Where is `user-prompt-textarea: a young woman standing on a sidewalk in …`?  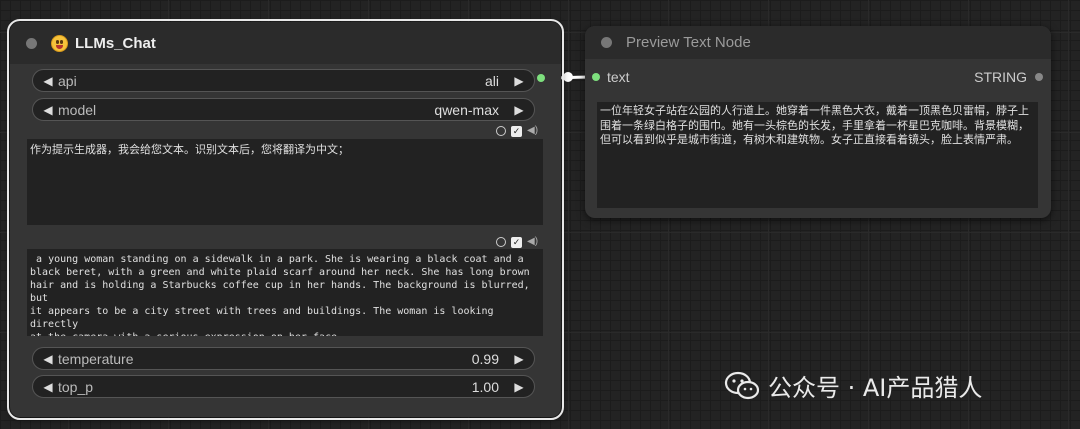
user-prompt-textarea: a young woman standing on a sidewalk in … is located at coordinates (285, 292).